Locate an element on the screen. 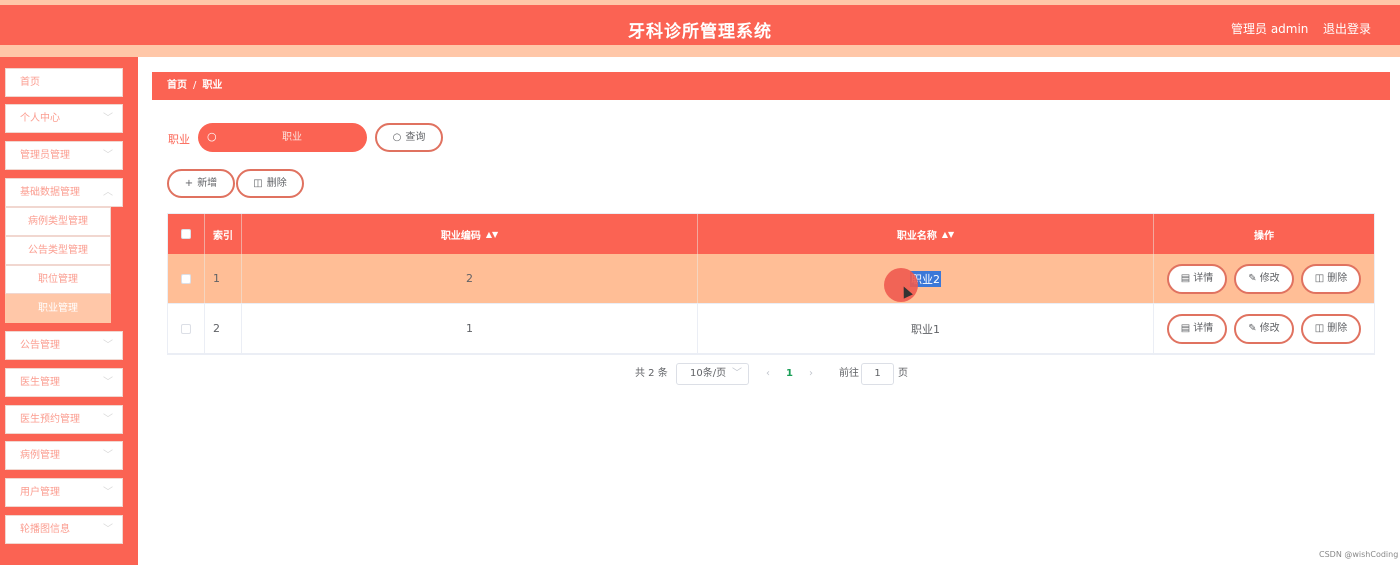 This screenshot has height=565, width=1400. breadcrumb-home: 首页 is located at coordinates (177, 85).